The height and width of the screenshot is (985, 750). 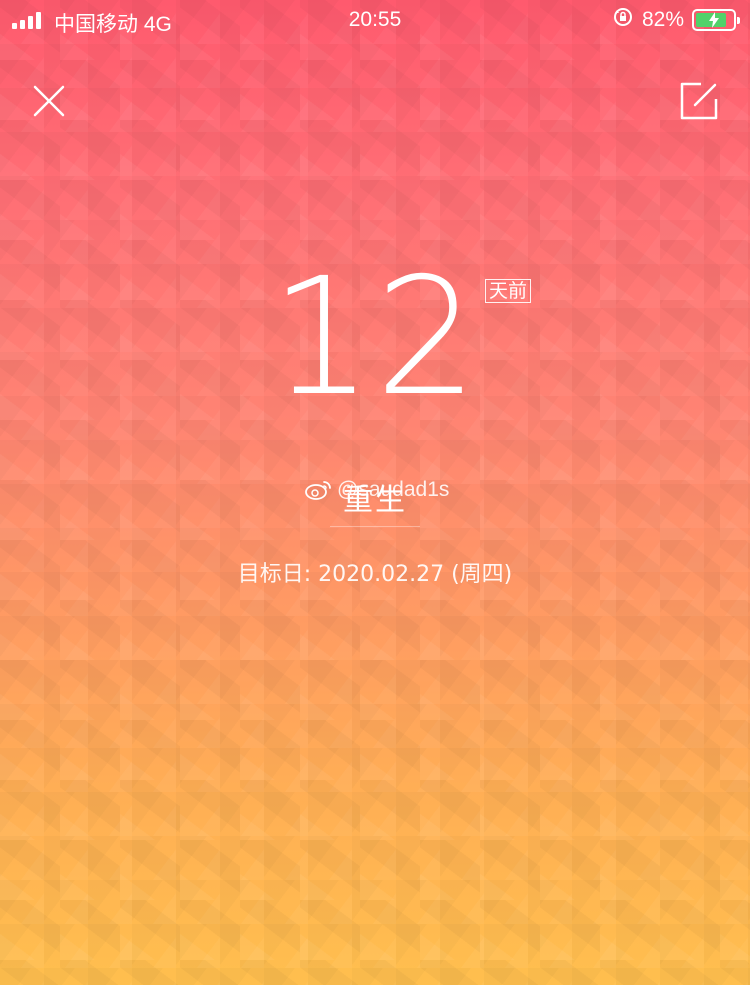 What do you see at coordinates (375, 20) in the screenshot?
I see `status-bar: 中国移动 4G 20:55 82%` at bounding box center [375, 20].